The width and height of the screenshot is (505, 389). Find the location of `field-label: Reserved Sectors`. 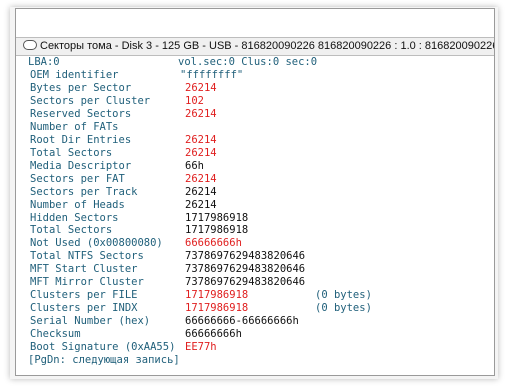

field-label: Reserved Sectors is located at coordinates (81, 113).